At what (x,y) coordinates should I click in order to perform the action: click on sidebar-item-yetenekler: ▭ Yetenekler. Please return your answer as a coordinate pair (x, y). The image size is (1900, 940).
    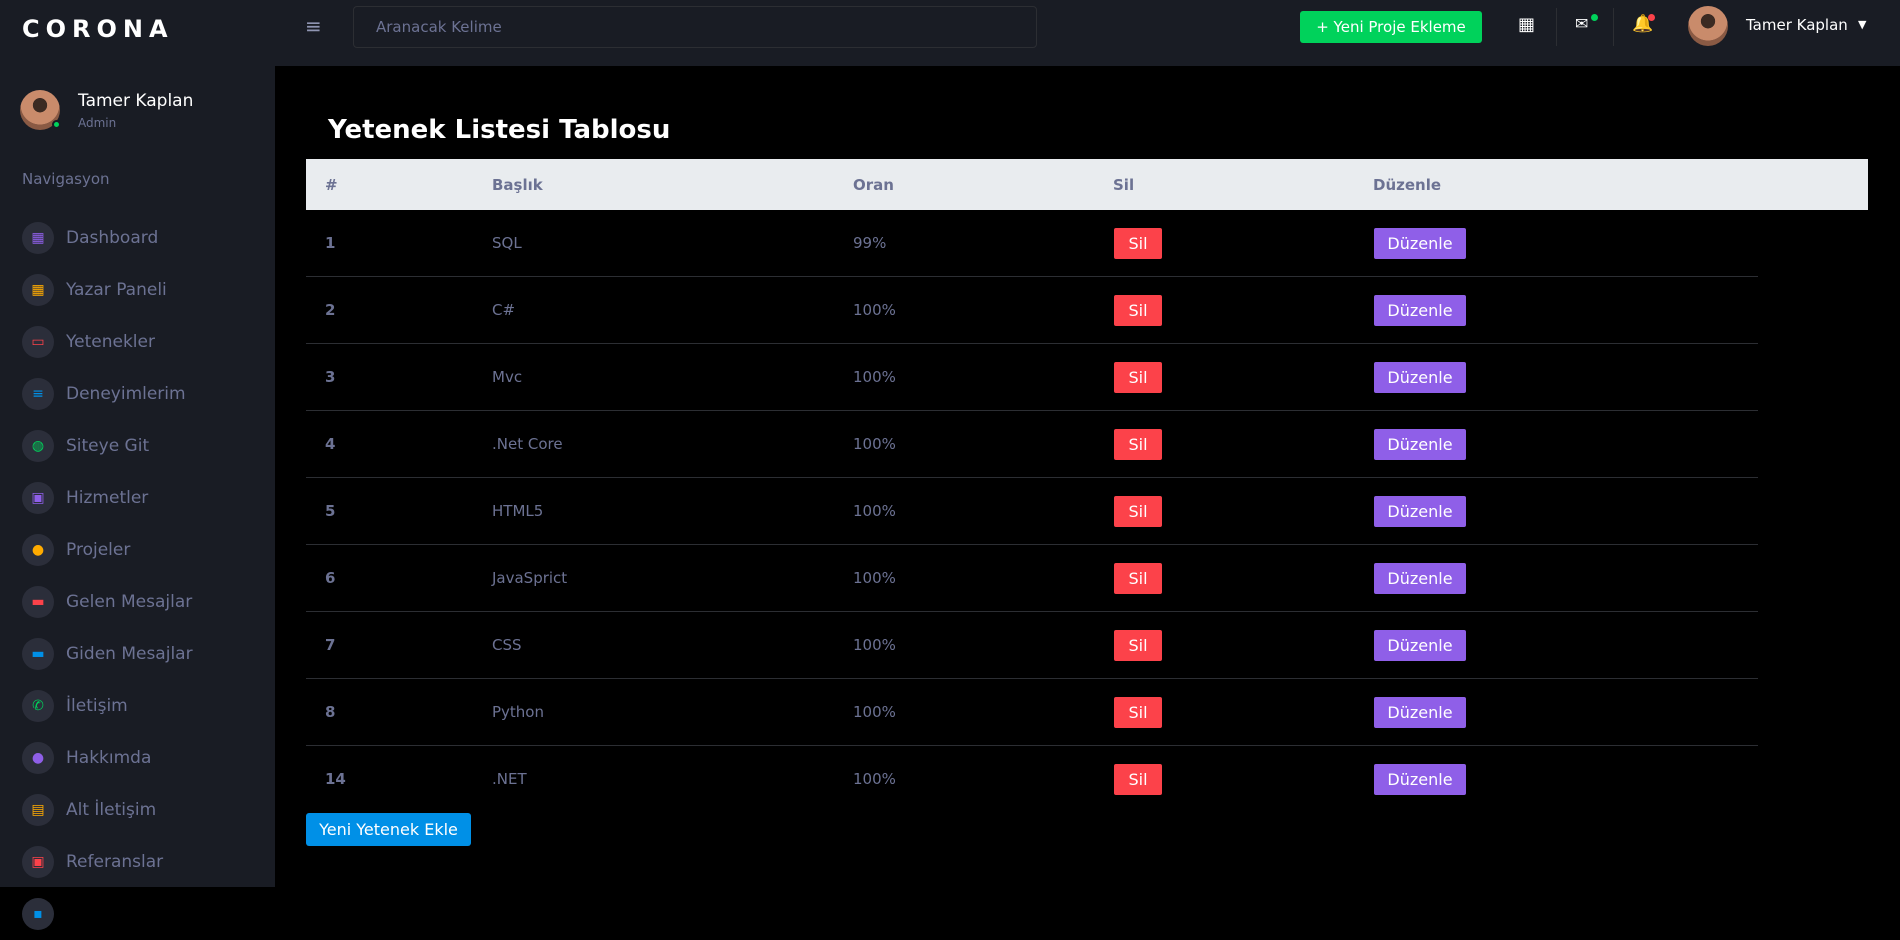
    Looking at the image, I should click on (137, 342).